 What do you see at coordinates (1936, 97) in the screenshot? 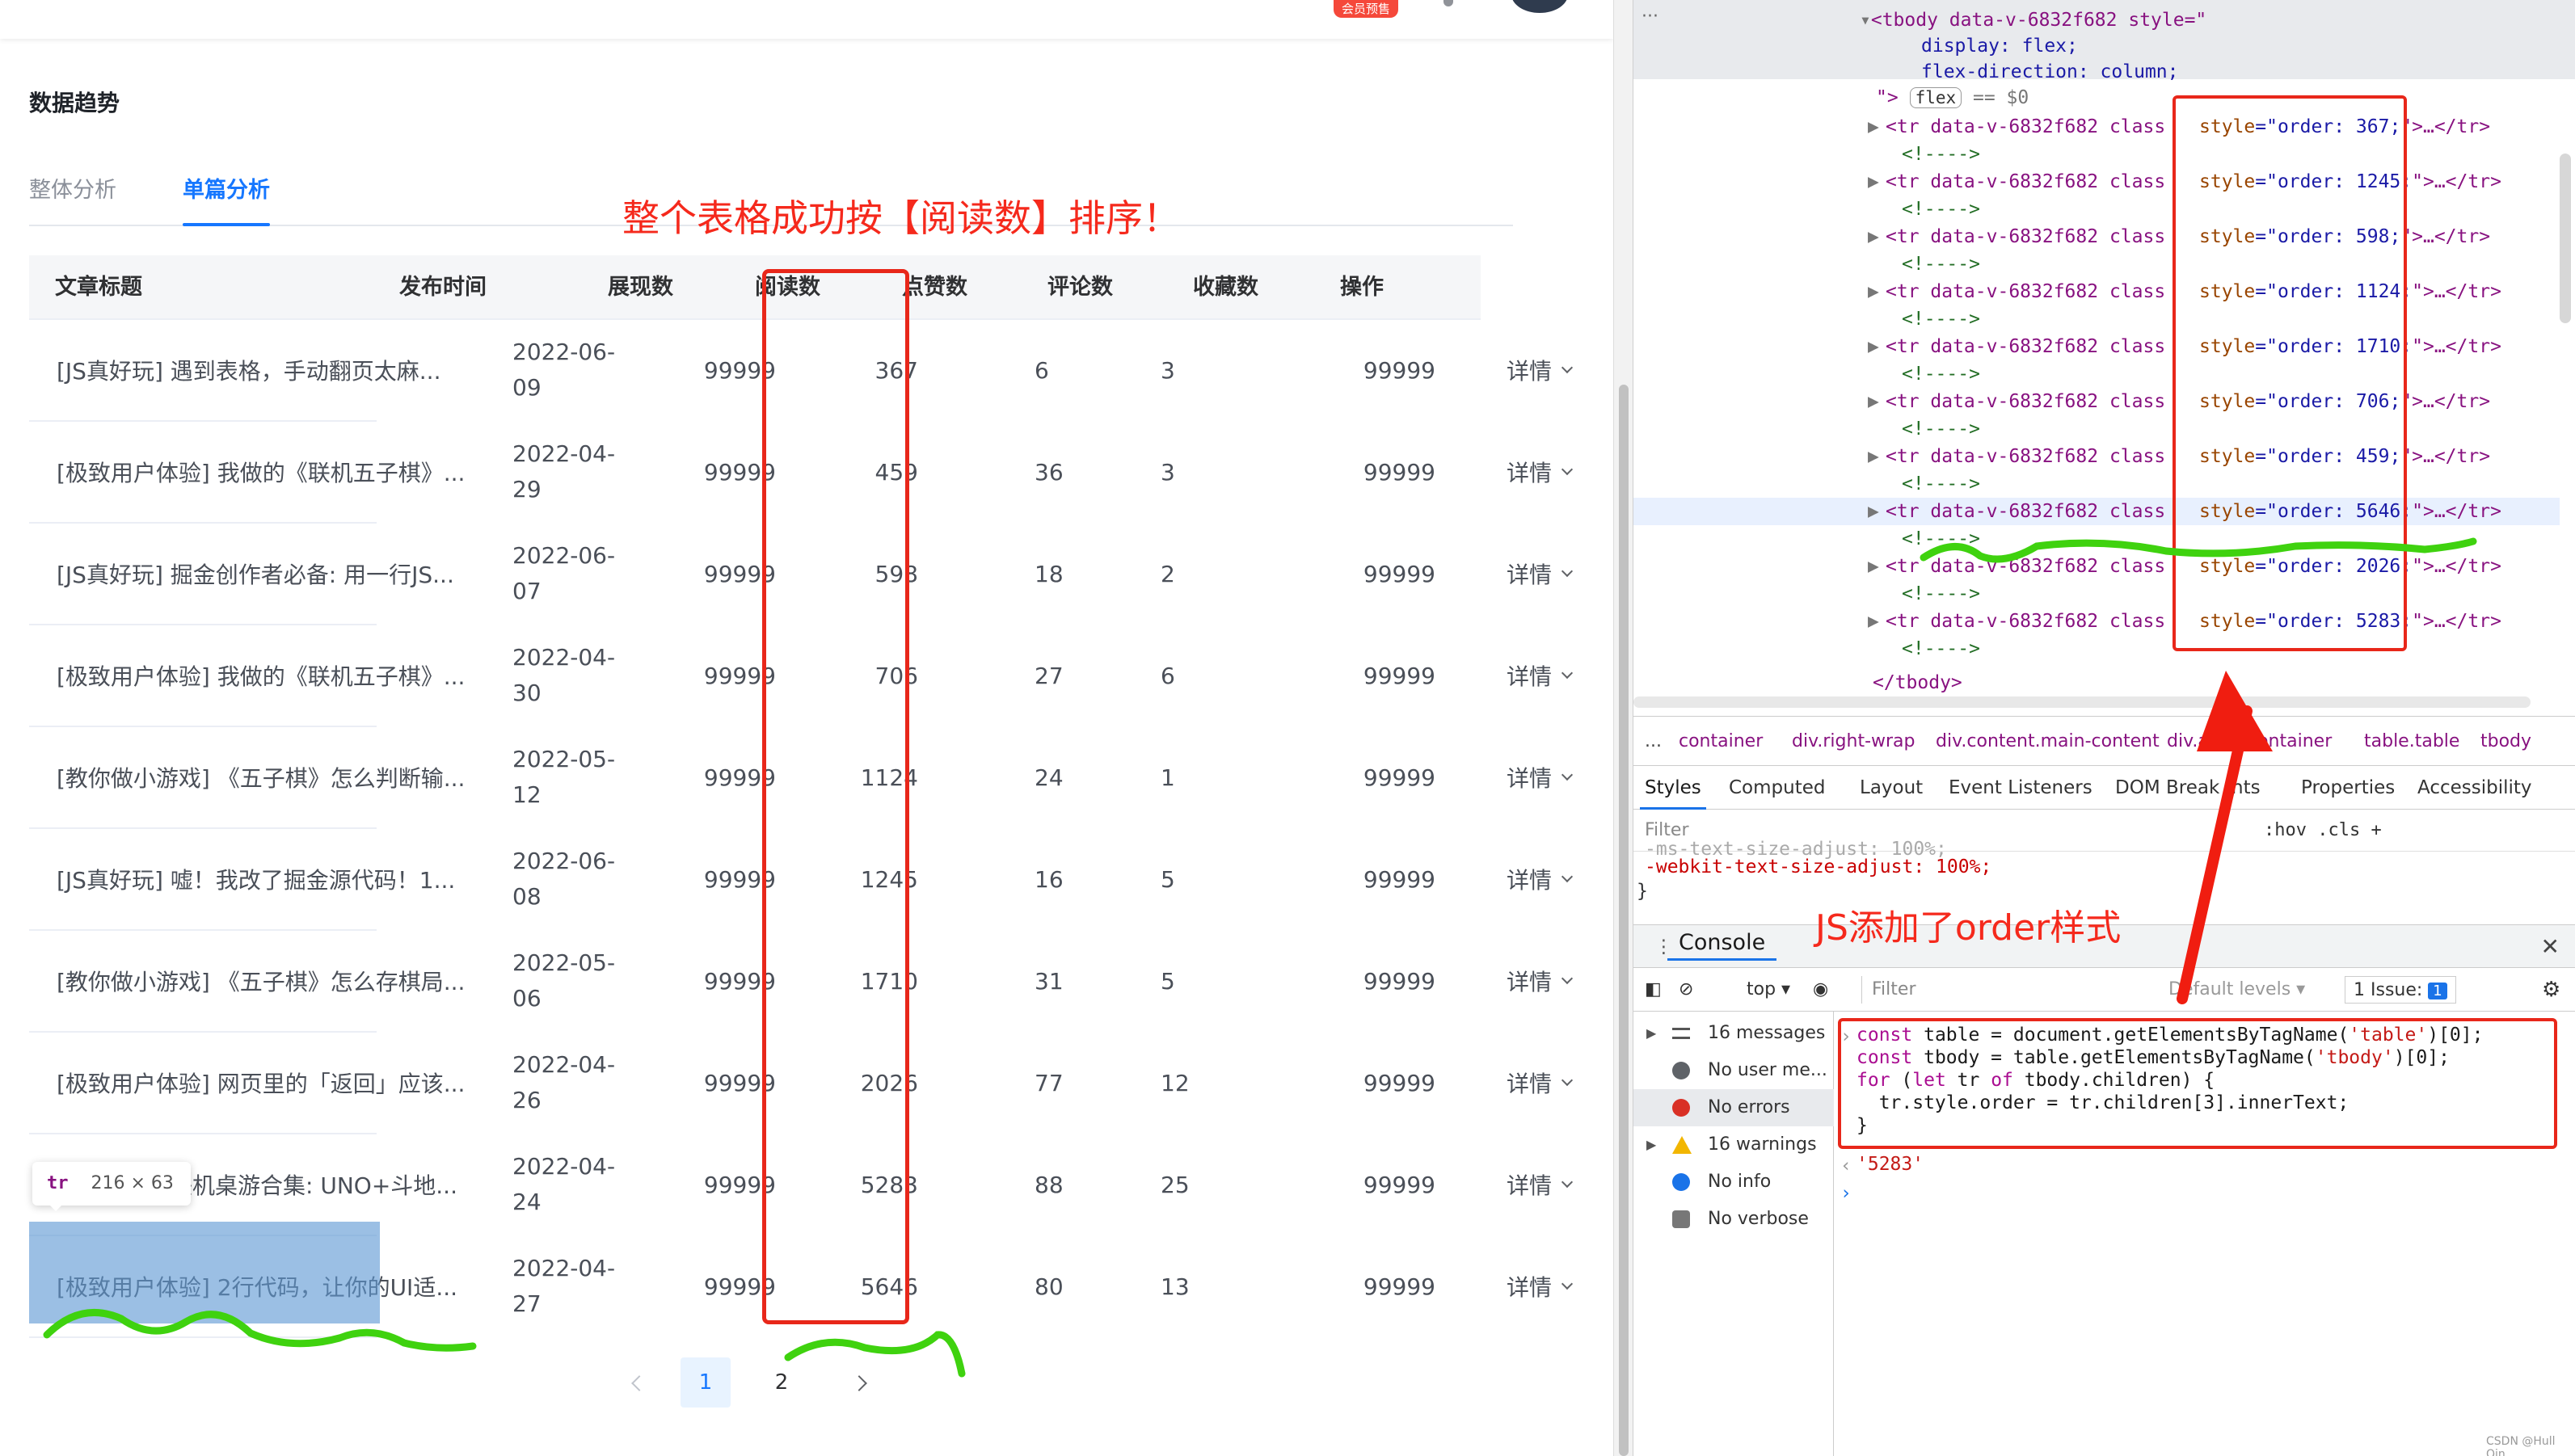
I see `flex-badge: flex` at bounding box center [1936, 97].